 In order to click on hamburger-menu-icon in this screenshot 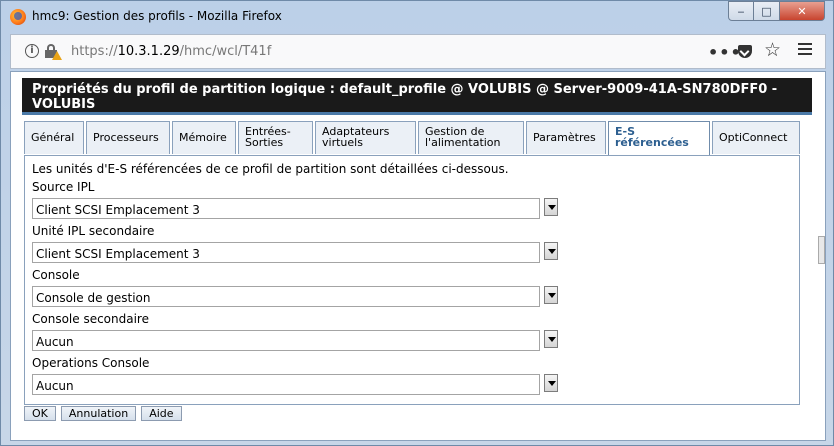, I will do `click(805, 49)`.